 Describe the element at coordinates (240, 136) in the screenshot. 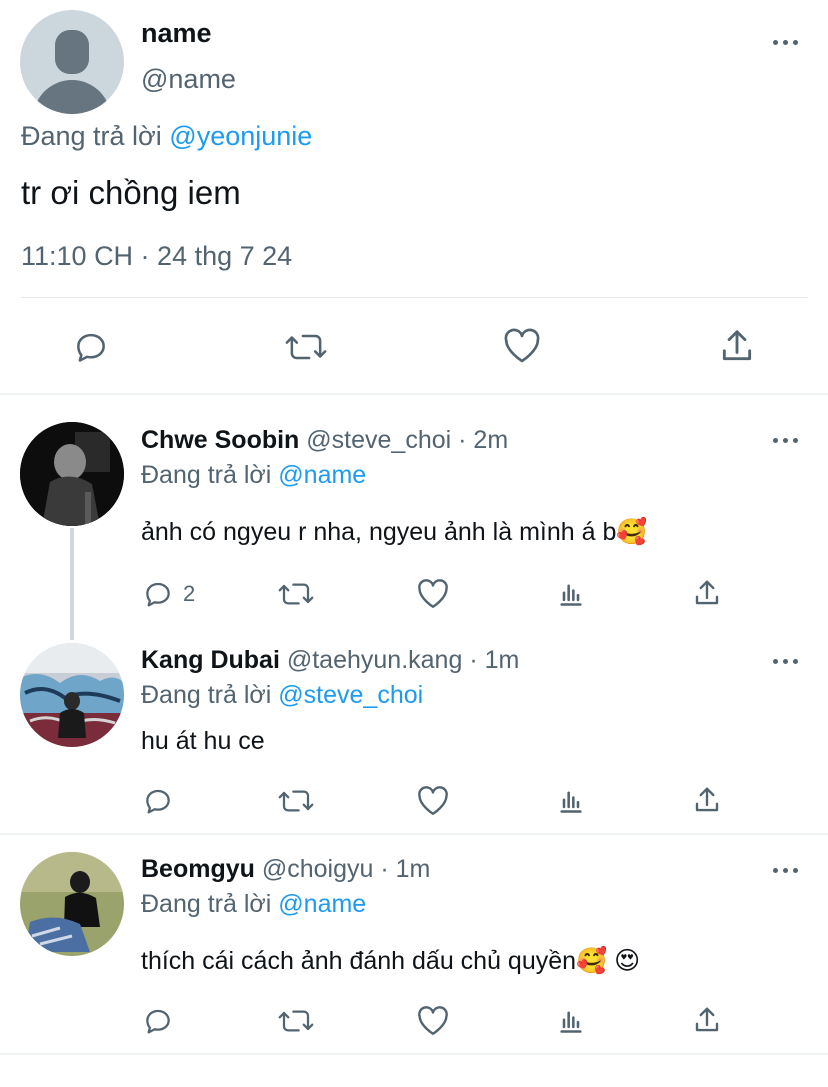

I see `replying-to-link: @yeonjunie` at that location.